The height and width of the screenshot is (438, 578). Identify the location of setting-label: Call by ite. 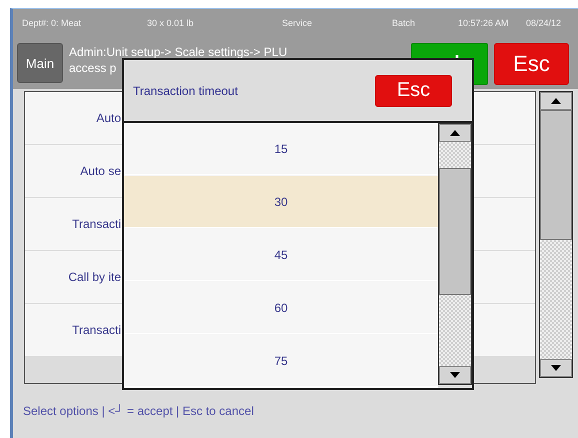
(94, 277).